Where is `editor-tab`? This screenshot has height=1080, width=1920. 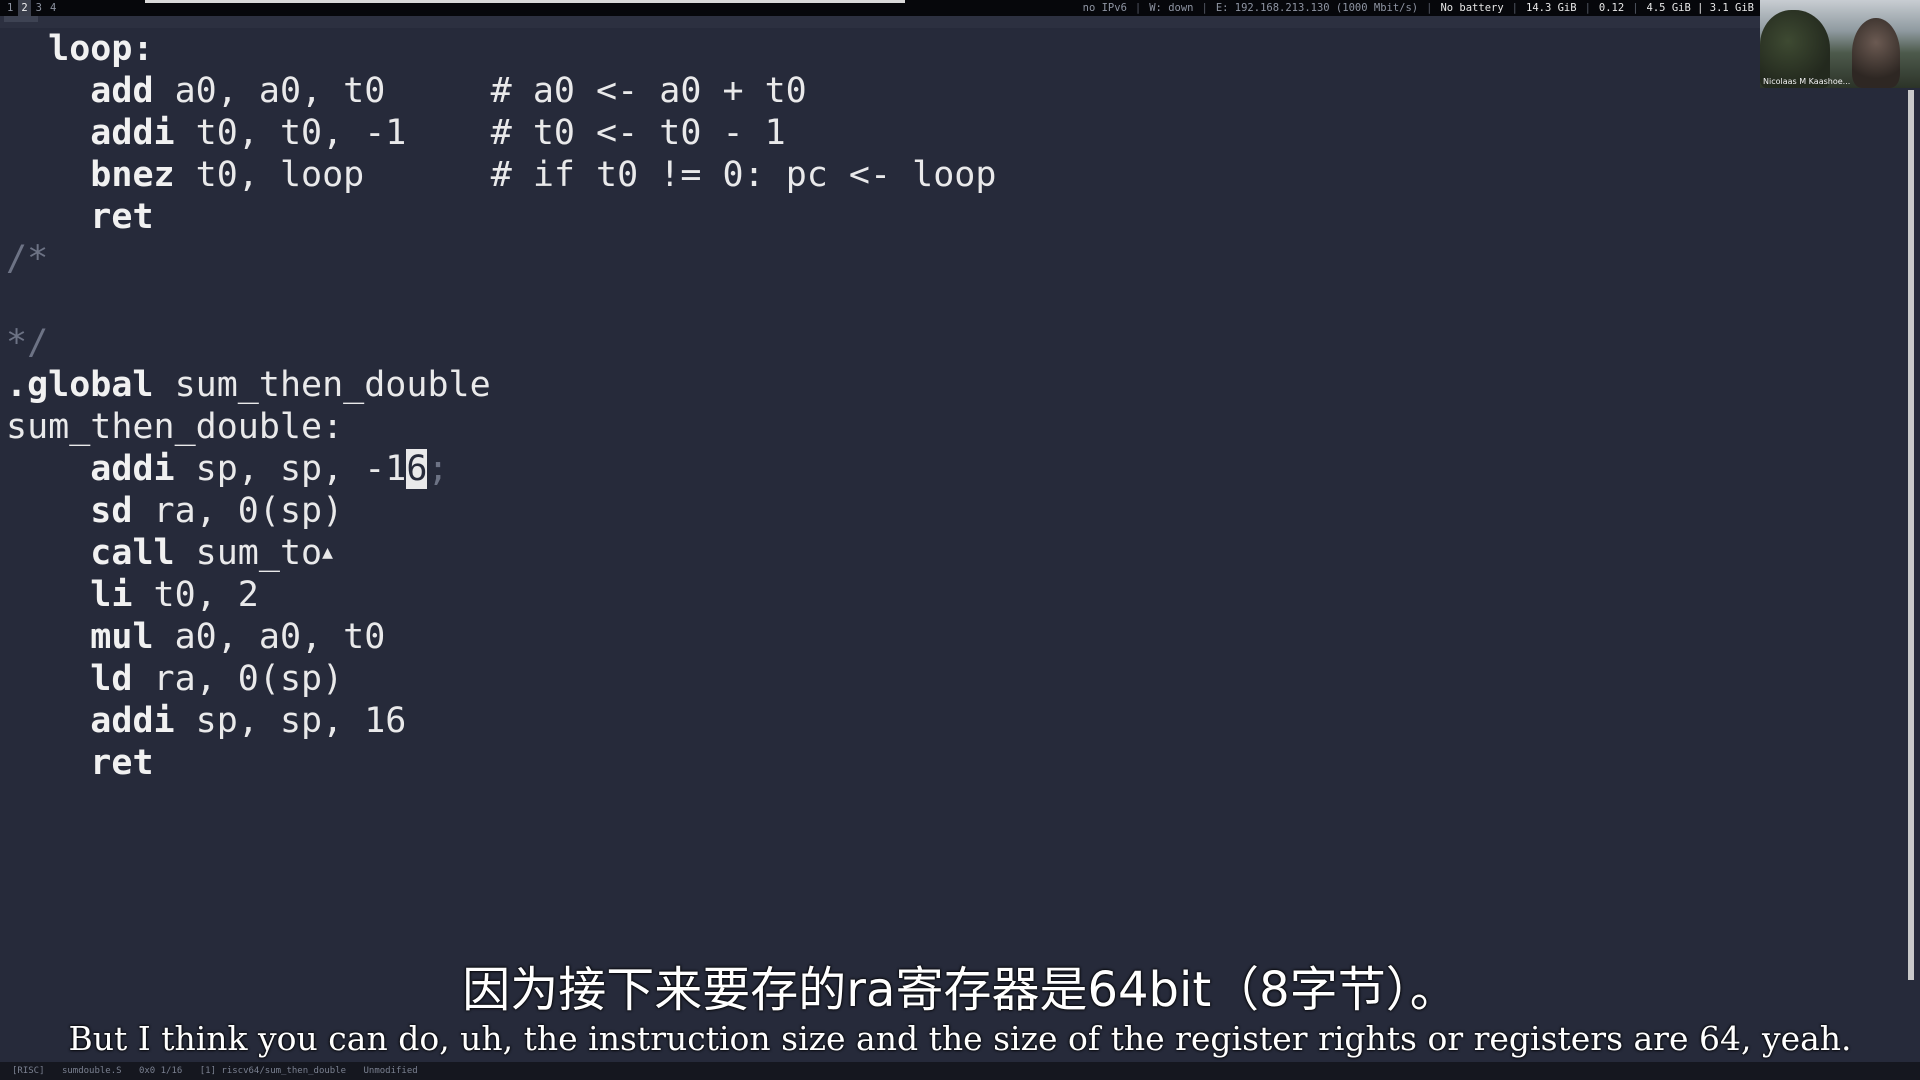 editor-tab is located at coordinates (21, 19).